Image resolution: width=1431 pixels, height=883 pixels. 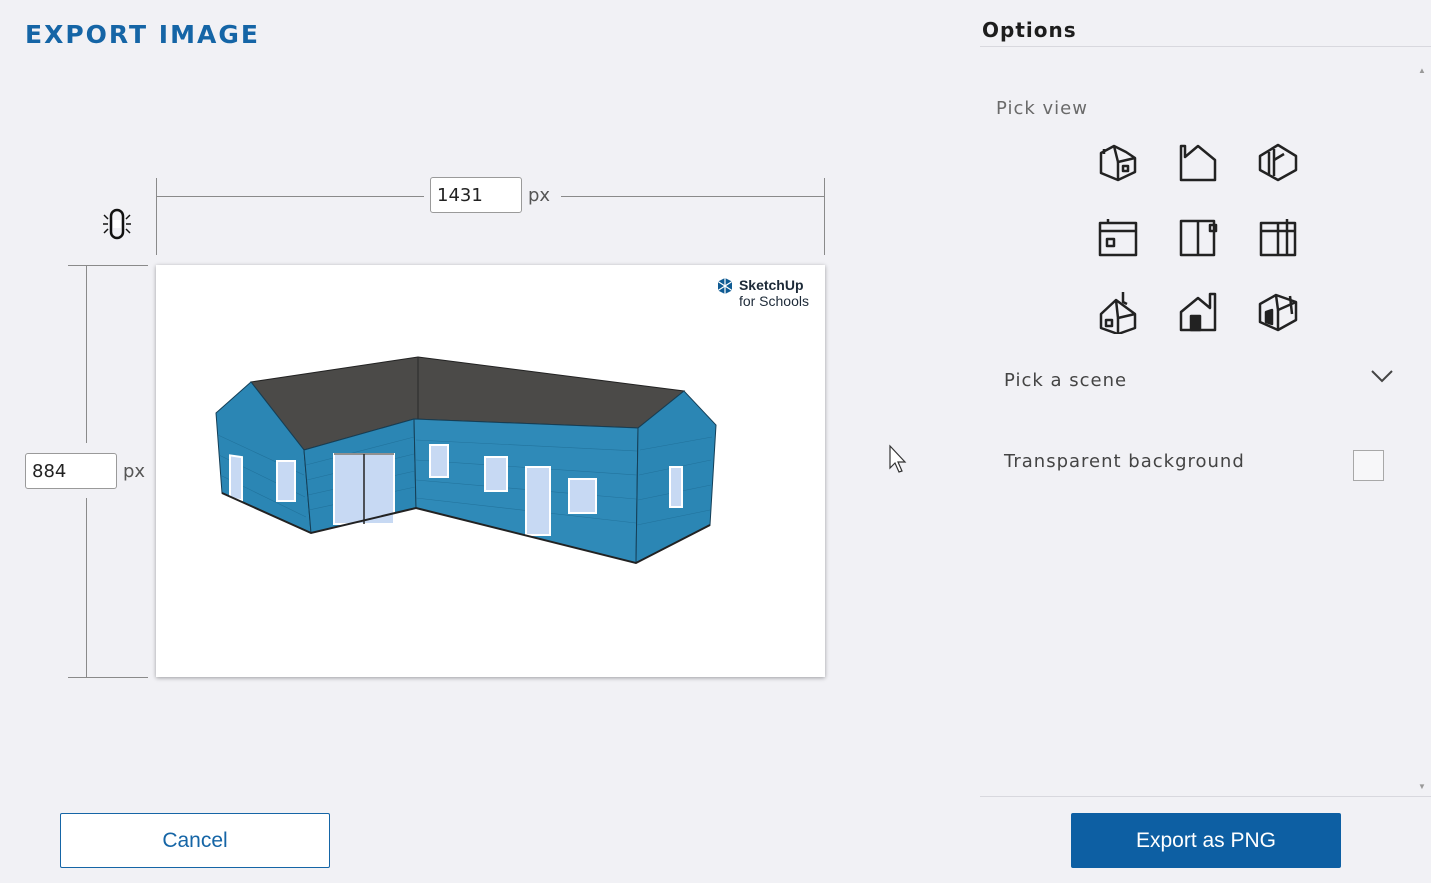 I want to click on width-dimension-tick-right, so click(x=824, y=216).